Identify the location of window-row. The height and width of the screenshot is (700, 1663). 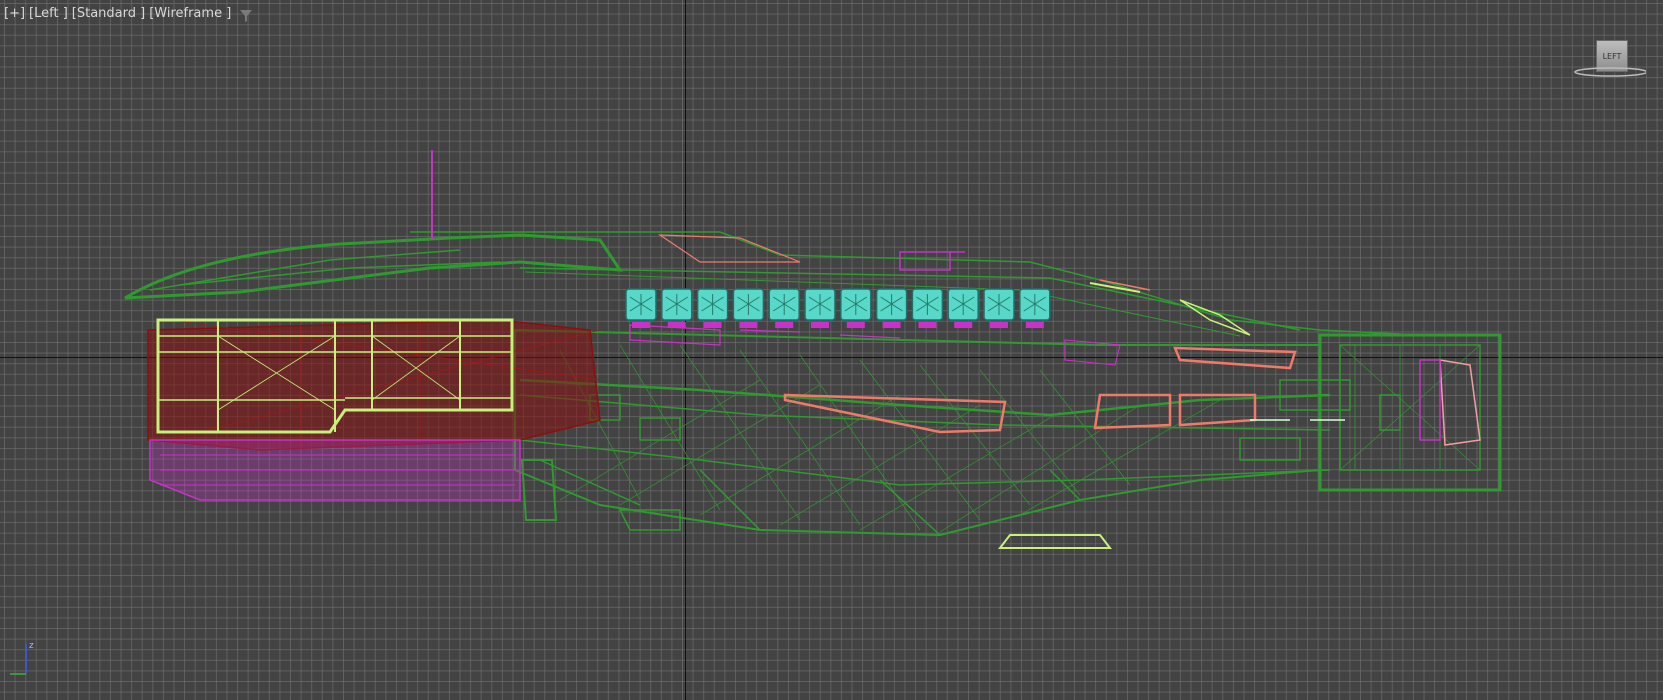
(838, 308).